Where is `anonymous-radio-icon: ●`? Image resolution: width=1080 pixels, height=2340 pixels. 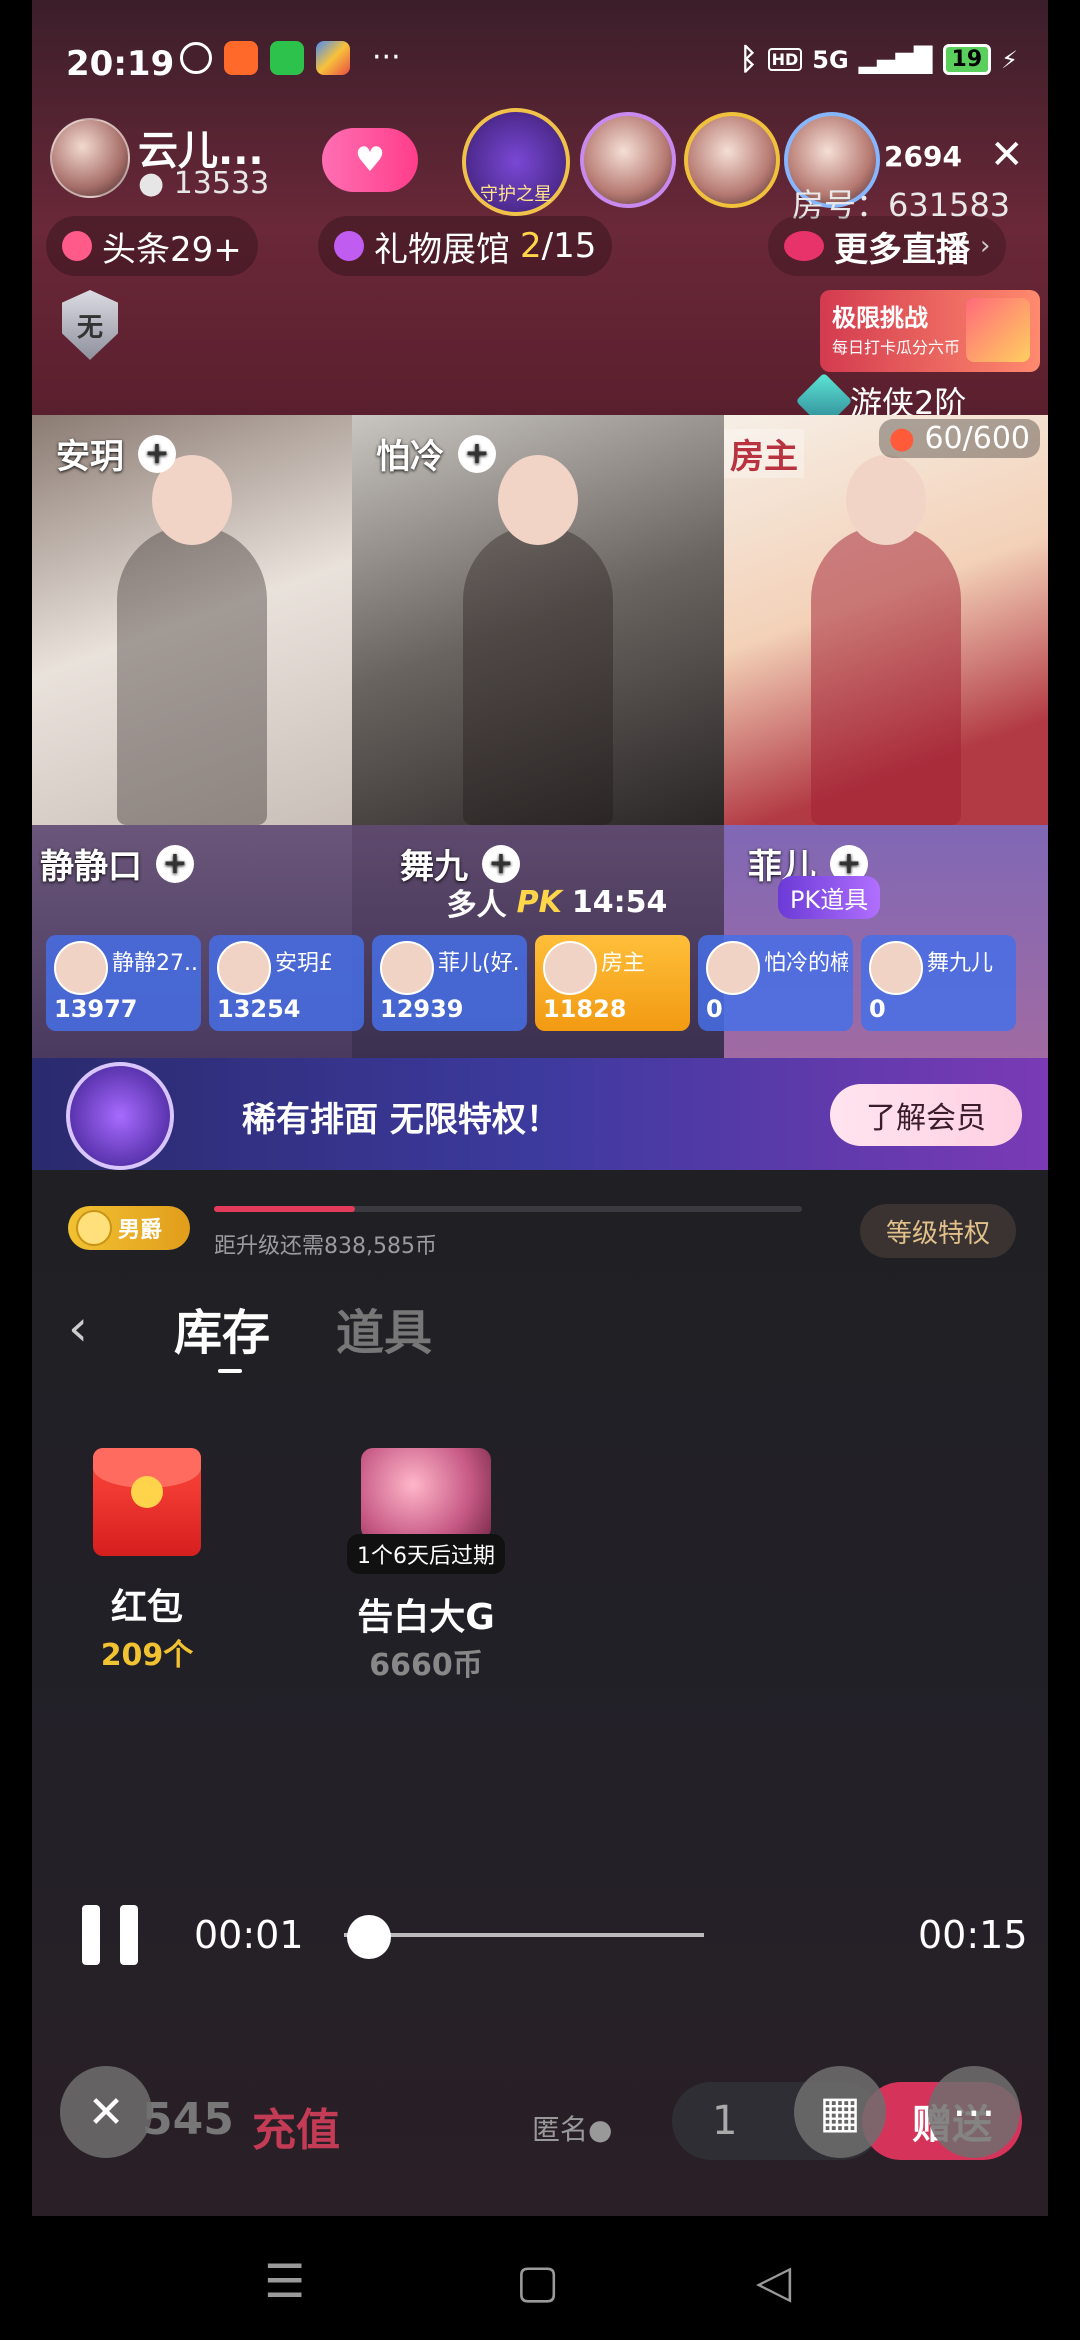
anonymous-radio-icon: ● is located at coordinates (600, 2129).